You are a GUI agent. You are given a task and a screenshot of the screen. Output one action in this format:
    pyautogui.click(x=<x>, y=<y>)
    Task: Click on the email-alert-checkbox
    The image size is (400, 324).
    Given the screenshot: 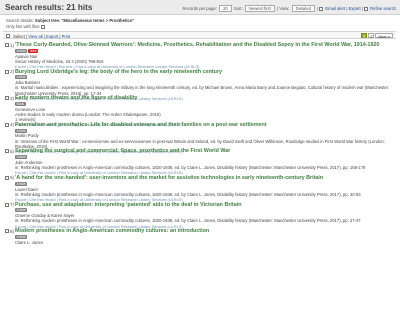 What is the action you would take?
    pyautogui.click(x=321, y=8)
    